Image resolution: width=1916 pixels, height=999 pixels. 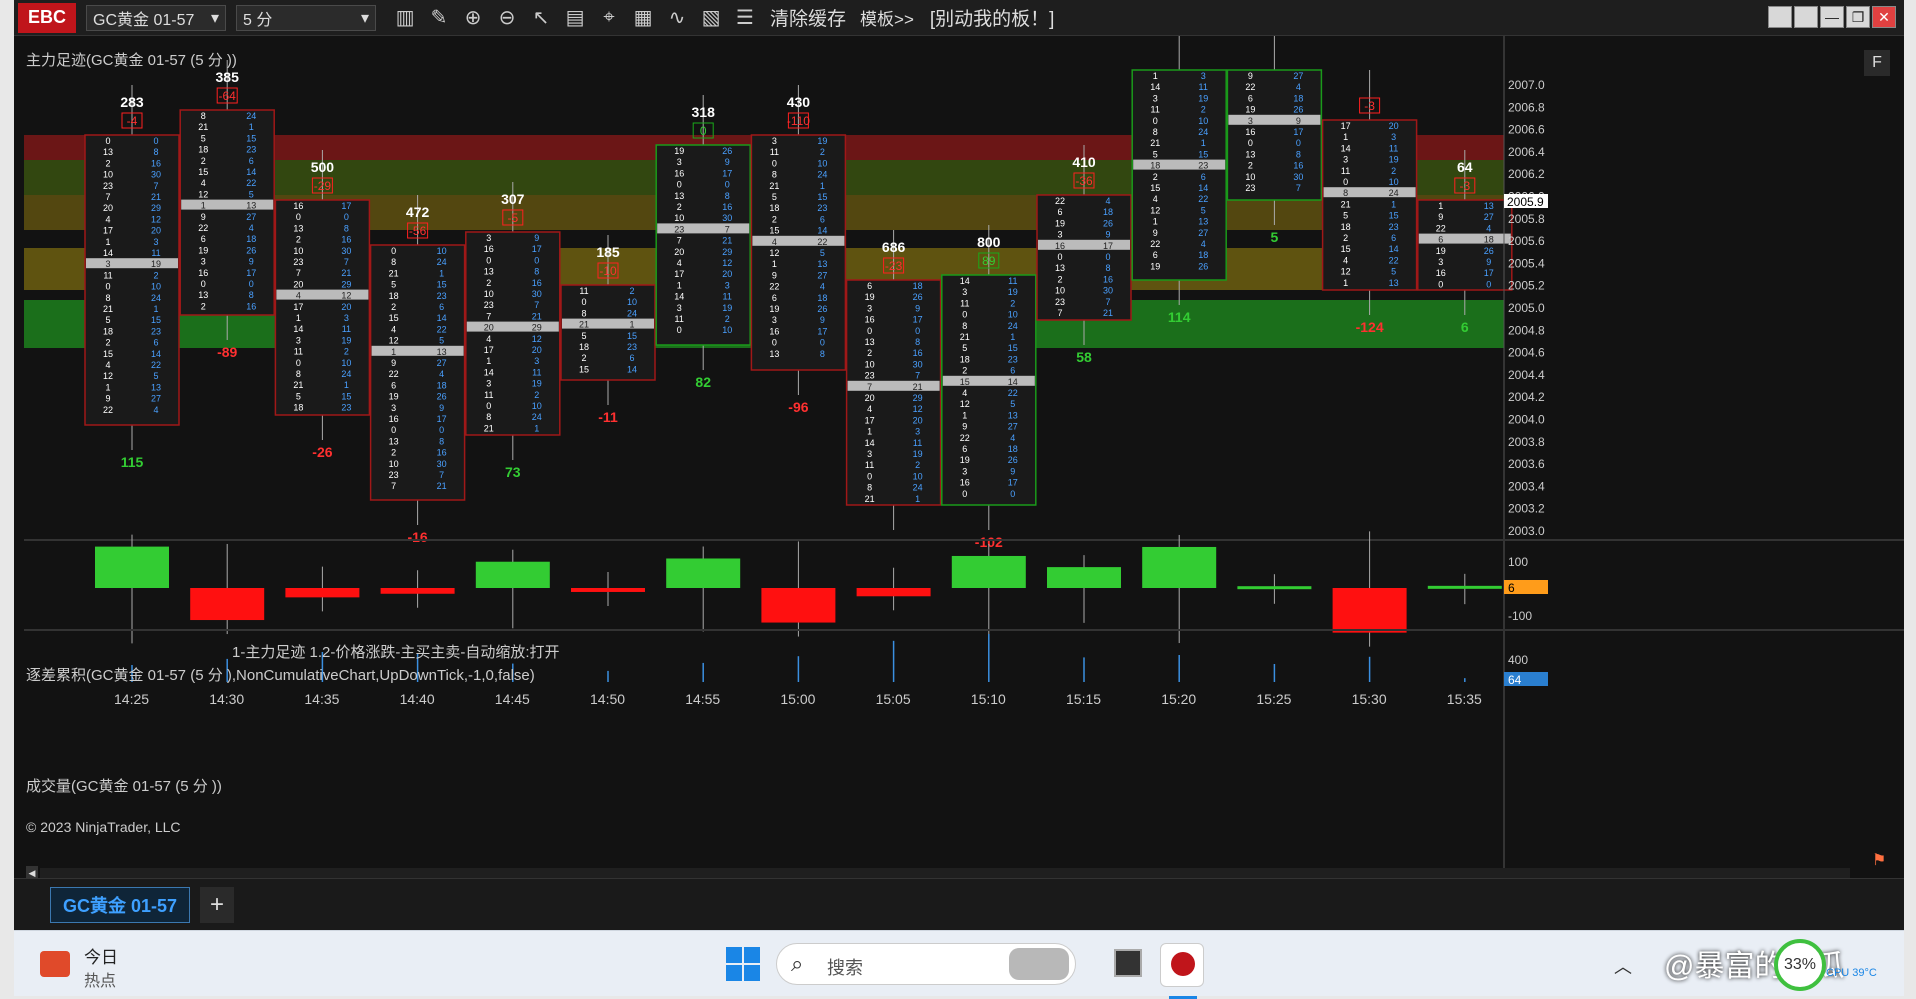 What do you see at coordinates (1084, 181) in the screenshot?
I see `bar-delta-label: -36` at bounding box center [1084, 181].